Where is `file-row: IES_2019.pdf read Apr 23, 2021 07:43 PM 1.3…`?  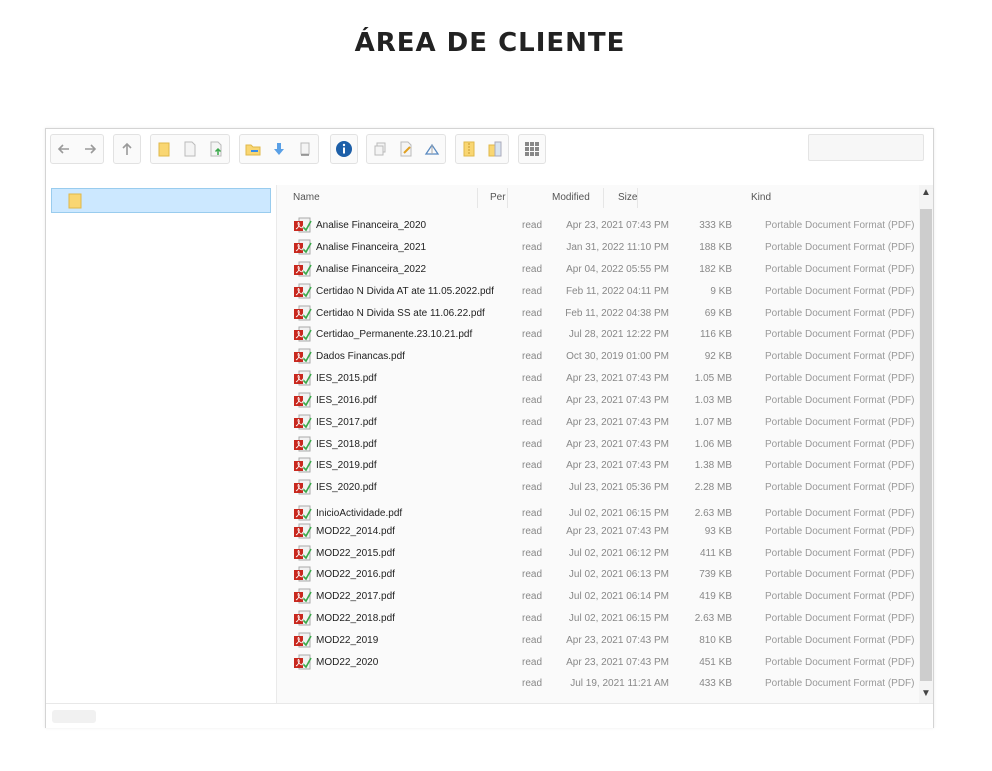 file-row: IES_2019.pdf read Apr 23, 2021 07:43 PM 1.3… is located at coordinates (598, 466).